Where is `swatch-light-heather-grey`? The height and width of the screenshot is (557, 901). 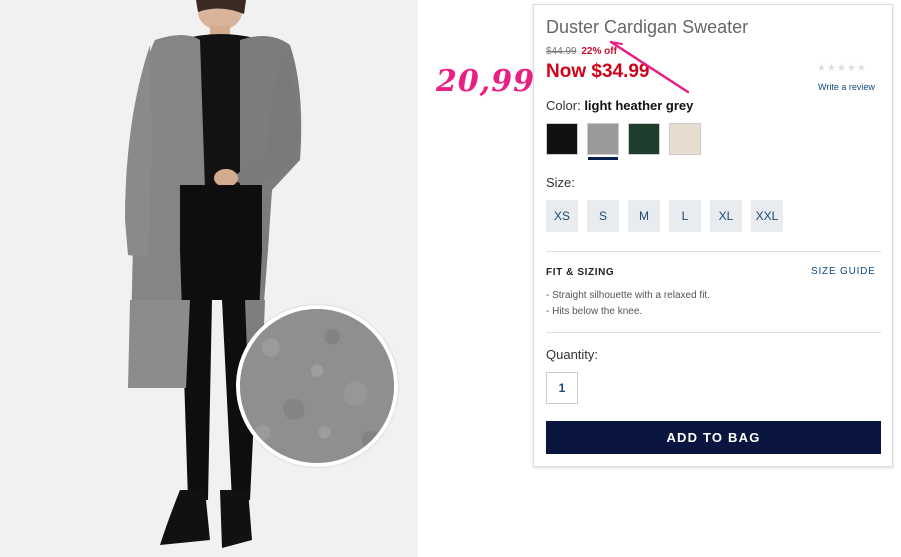 swatch-light-heather-grey is located at coordinates (603, 141).